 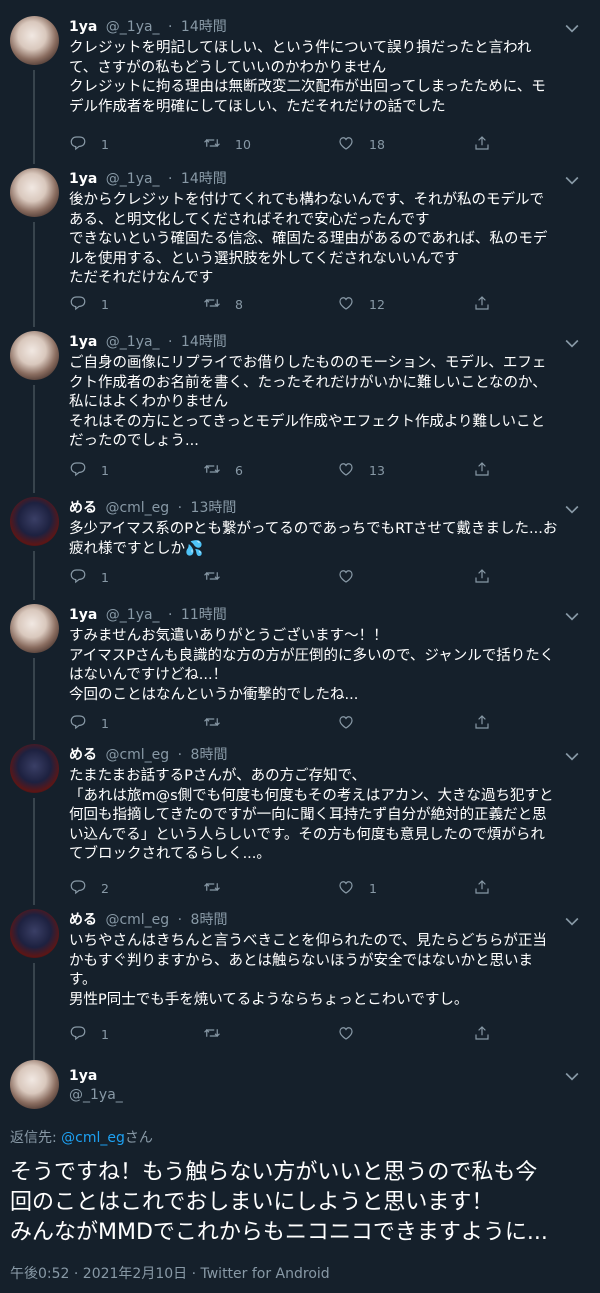 I want to click on reply-to-user-link: @cml_eg, so click(x=93, y=1138).